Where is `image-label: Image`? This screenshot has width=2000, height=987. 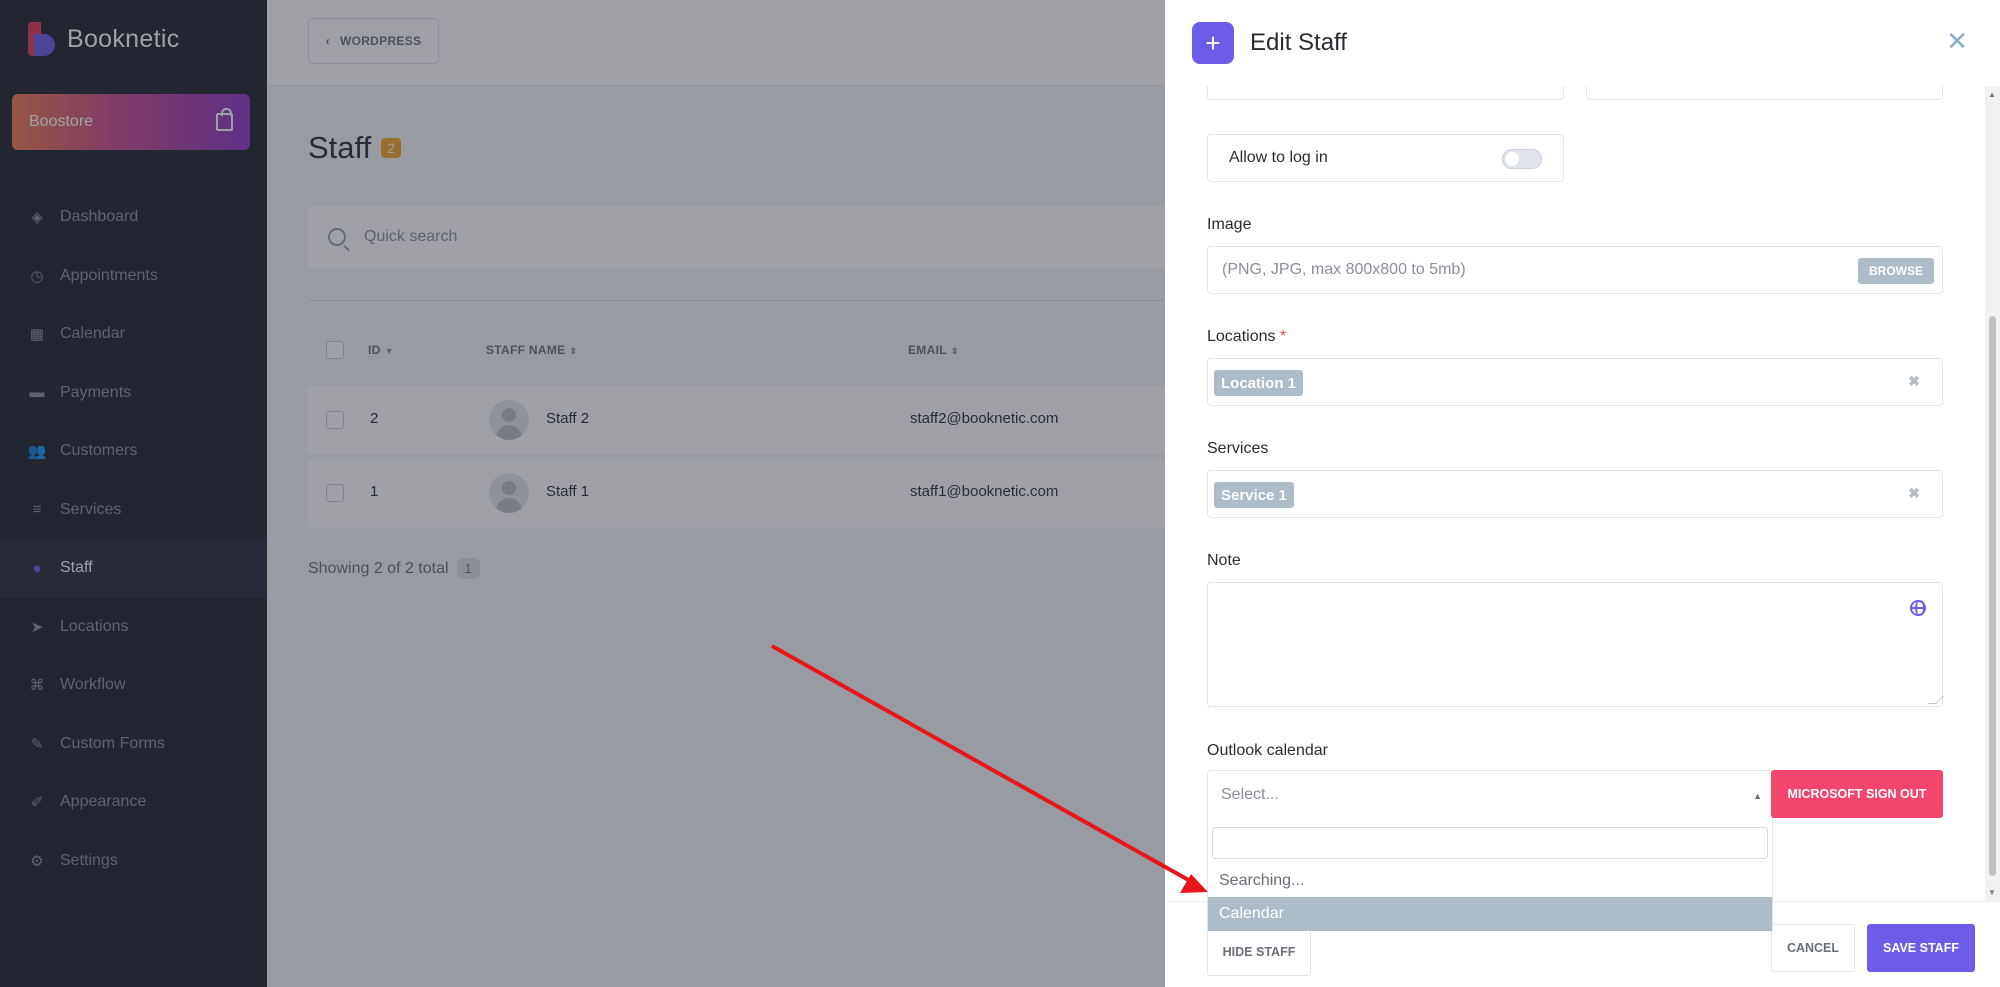 image-label: Image is located at coordinates (1229, 224).